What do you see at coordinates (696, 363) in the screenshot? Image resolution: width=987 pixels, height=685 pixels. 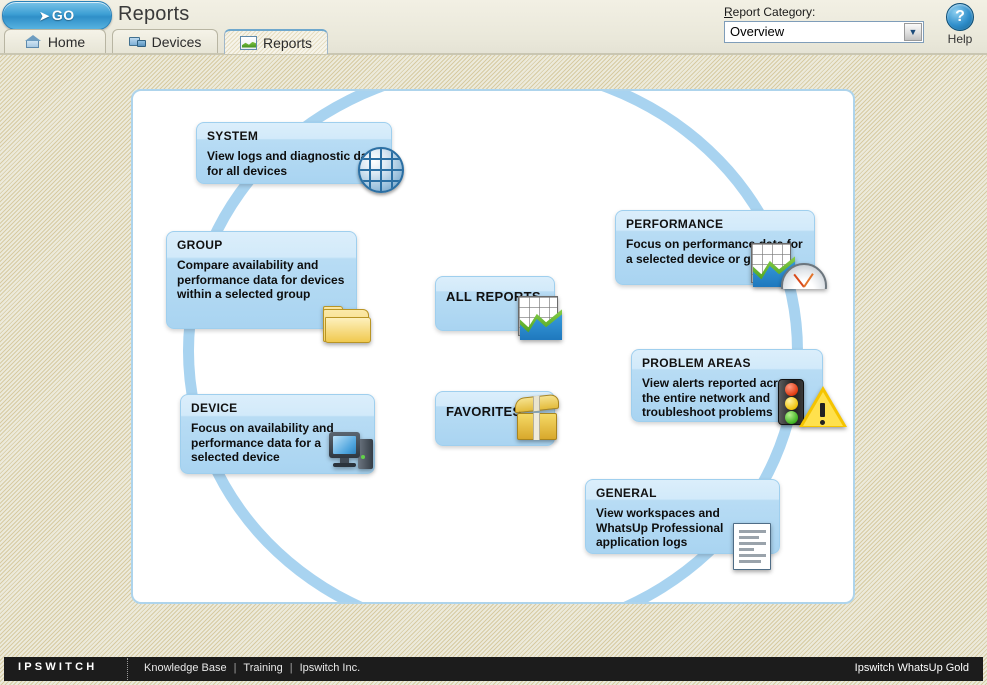 I see `report-card-problem-areas-title: PROBLEM AREAS` at bounding box center [696, 363].